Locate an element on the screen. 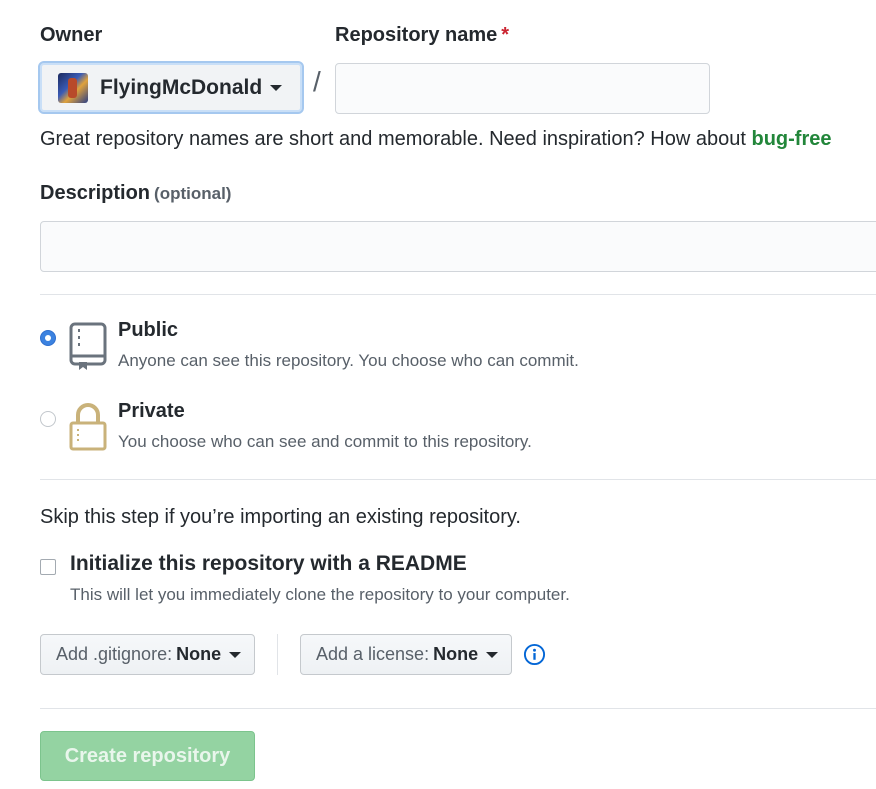 The height and width of the screenshot is (789, 876). public-radio is located at coordinates (48, 338).